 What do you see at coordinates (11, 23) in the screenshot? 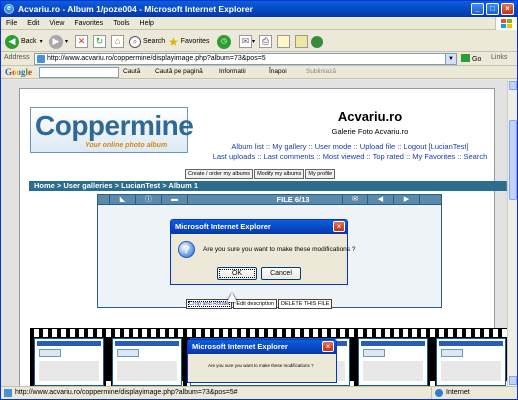
I see `menu-file: File` at bounding box center [11, 23].